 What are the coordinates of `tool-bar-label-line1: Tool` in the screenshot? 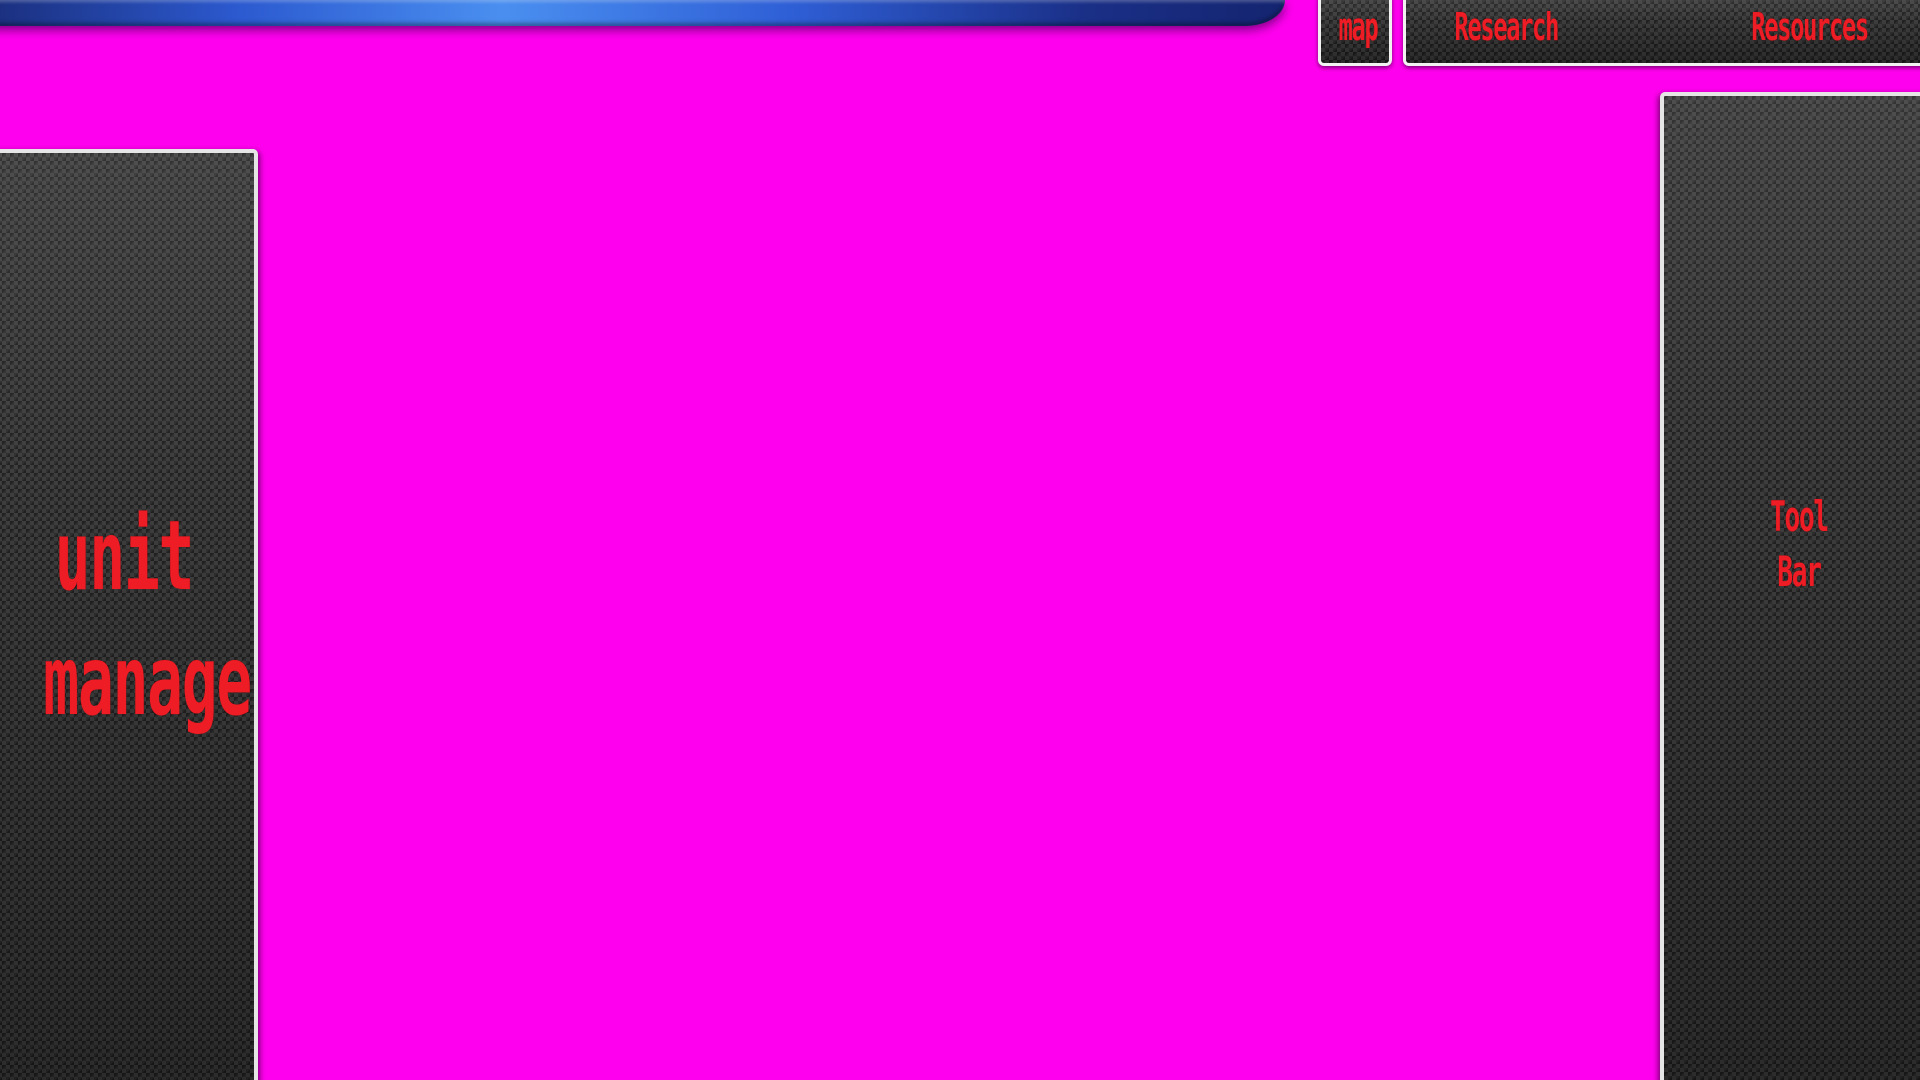 It's located at (1799, 516).